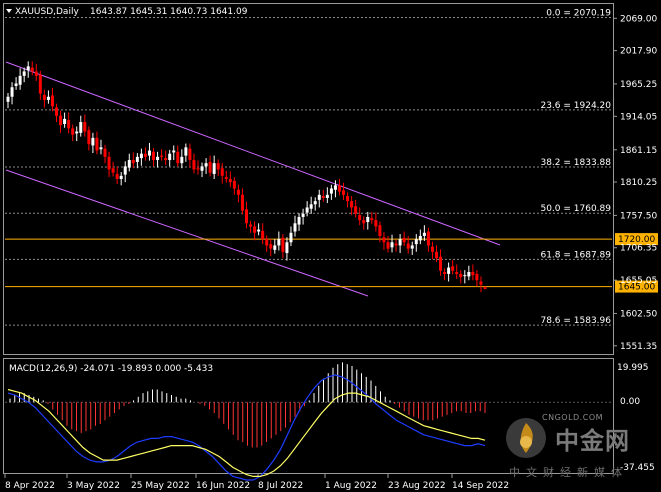 This screenshot has height=492, width=661. What do you see at coordinates (575, 106) in the screenshot?
I see `fib-label-1: 23.6 = 1924.20` at bounding box center [575, 106].